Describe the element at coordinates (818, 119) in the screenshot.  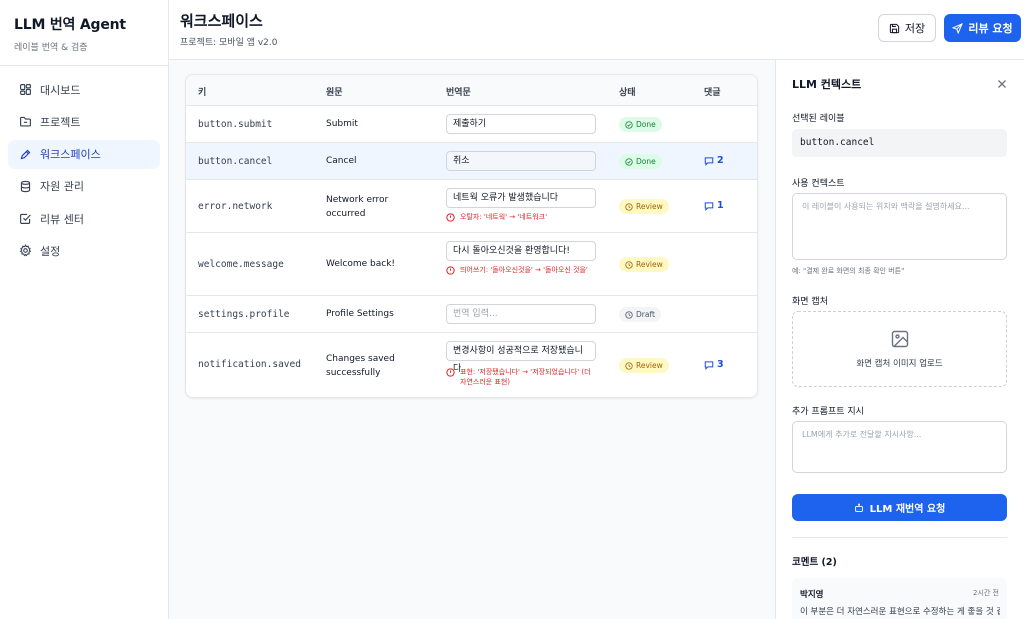
I see `selected-label-title: 선택된 레이블` at that location.